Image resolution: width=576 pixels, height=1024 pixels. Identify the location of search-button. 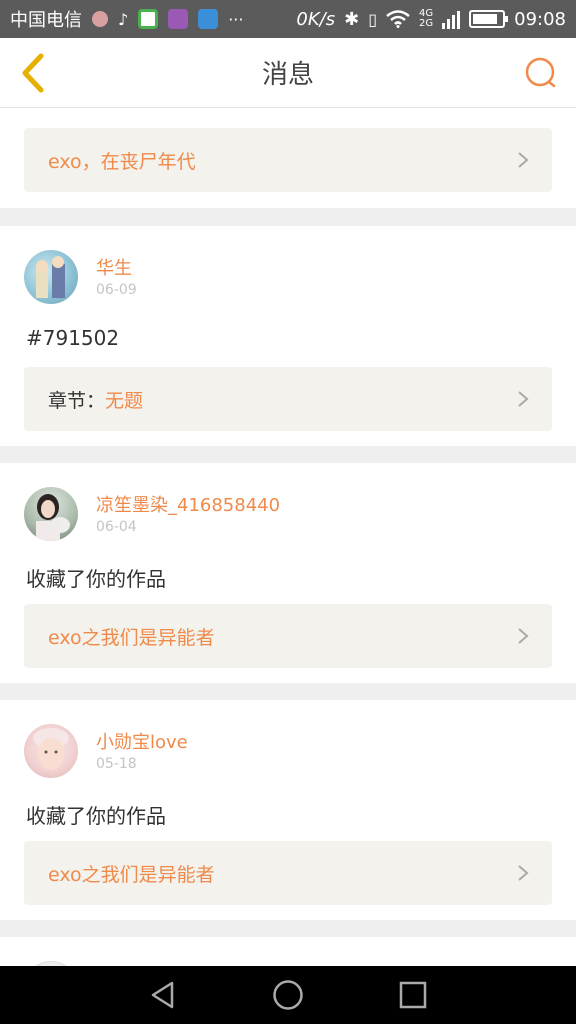
(541, 73).